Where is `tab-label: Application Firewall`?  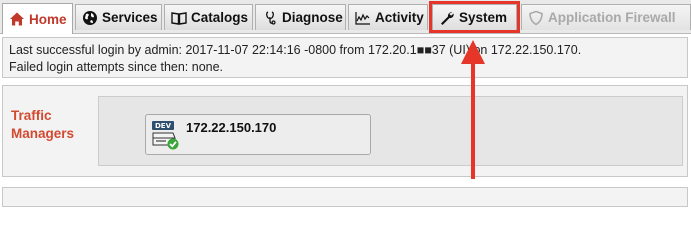 tab-label: Application Firewall is located at coordinates (612, 17).